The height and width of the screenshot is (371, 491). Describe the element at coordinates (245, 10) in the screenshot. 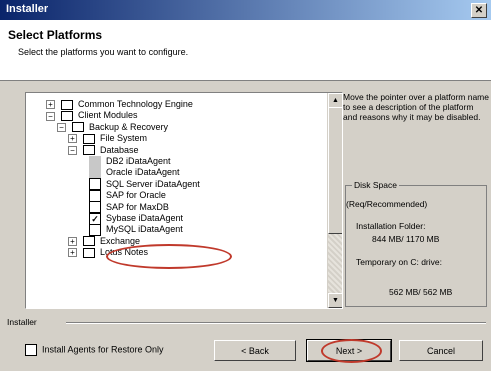

I see `window-titlebar: Installer ✕` at that location.